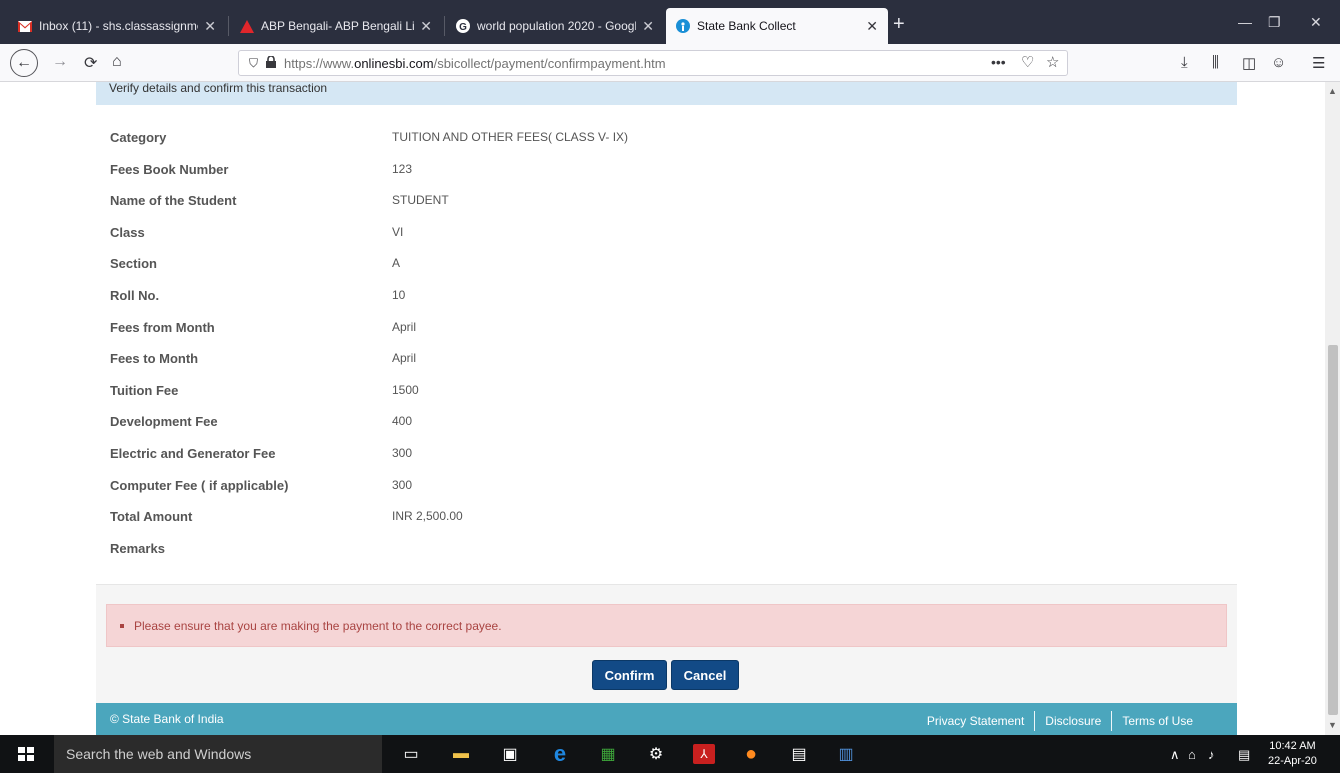  Describe the element at coordinates (90, 63) in the screenshot. I see `reload-icon: ⟳` at that location.